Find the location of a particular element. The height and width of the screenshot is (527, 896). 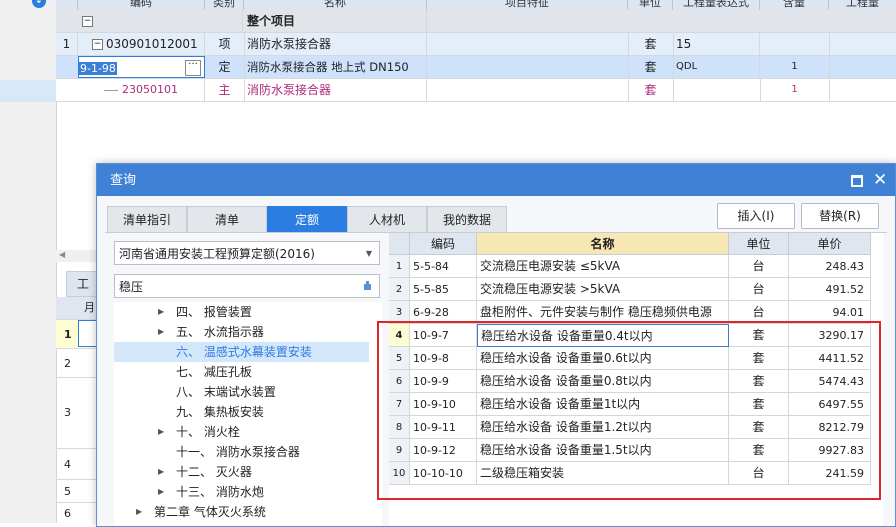

tree-item-label: 七、 减压孔板 is located at coordinates (214, 372).